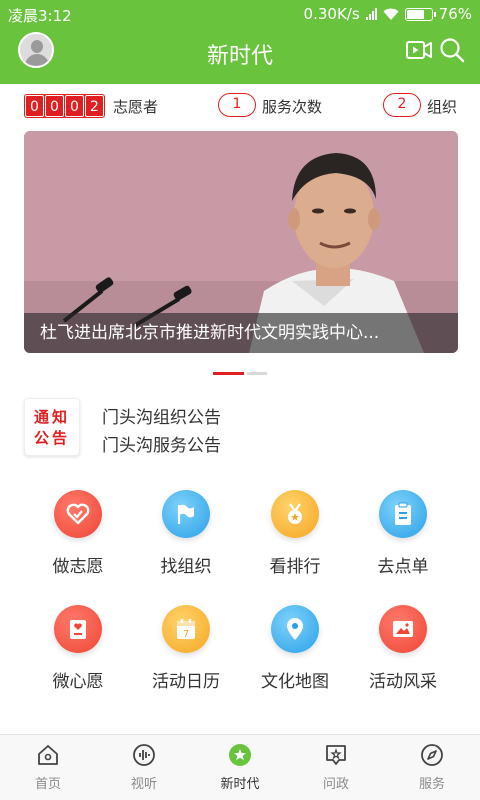  I want to click on volunteer-label: 志愿者, so click(136, 107).